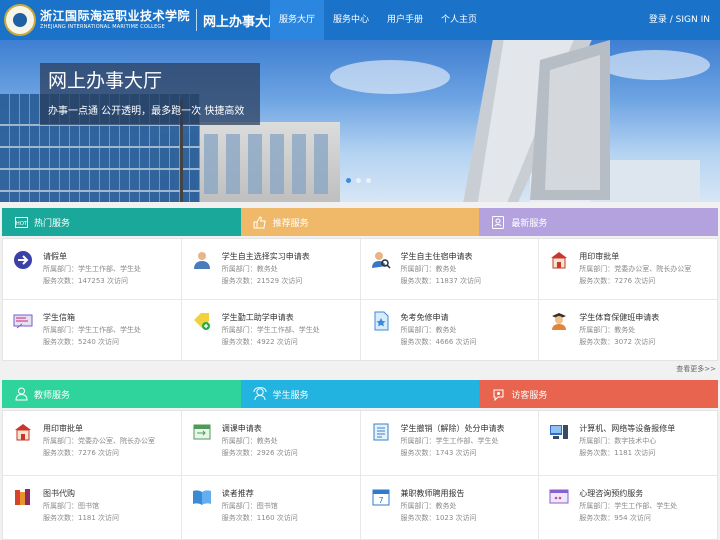 This screenshot has width=720, height=540. I want to click on service-visit-count: 服务次数：21529 次访问, so click(262, 281).